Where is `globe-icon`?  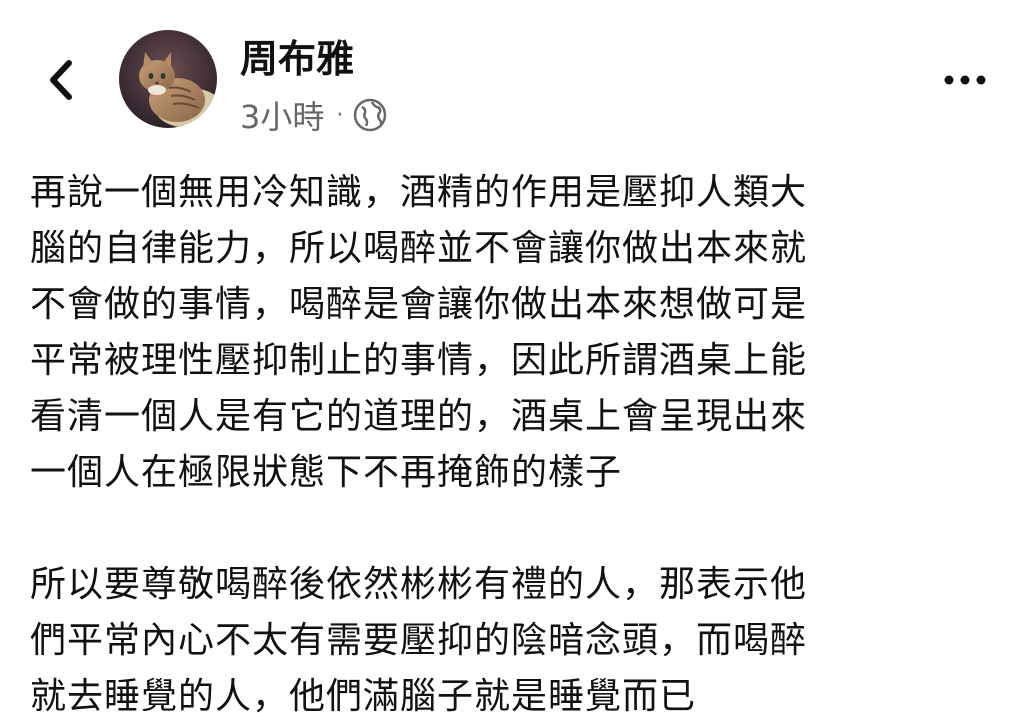
globe-icon is located at coordinates (370, 115).